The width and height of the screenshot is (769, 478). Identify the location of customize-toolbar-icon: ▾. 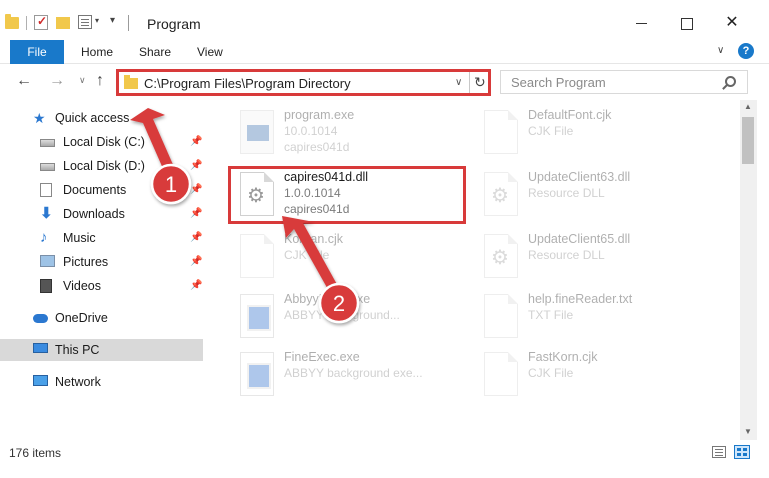
(112, 23).